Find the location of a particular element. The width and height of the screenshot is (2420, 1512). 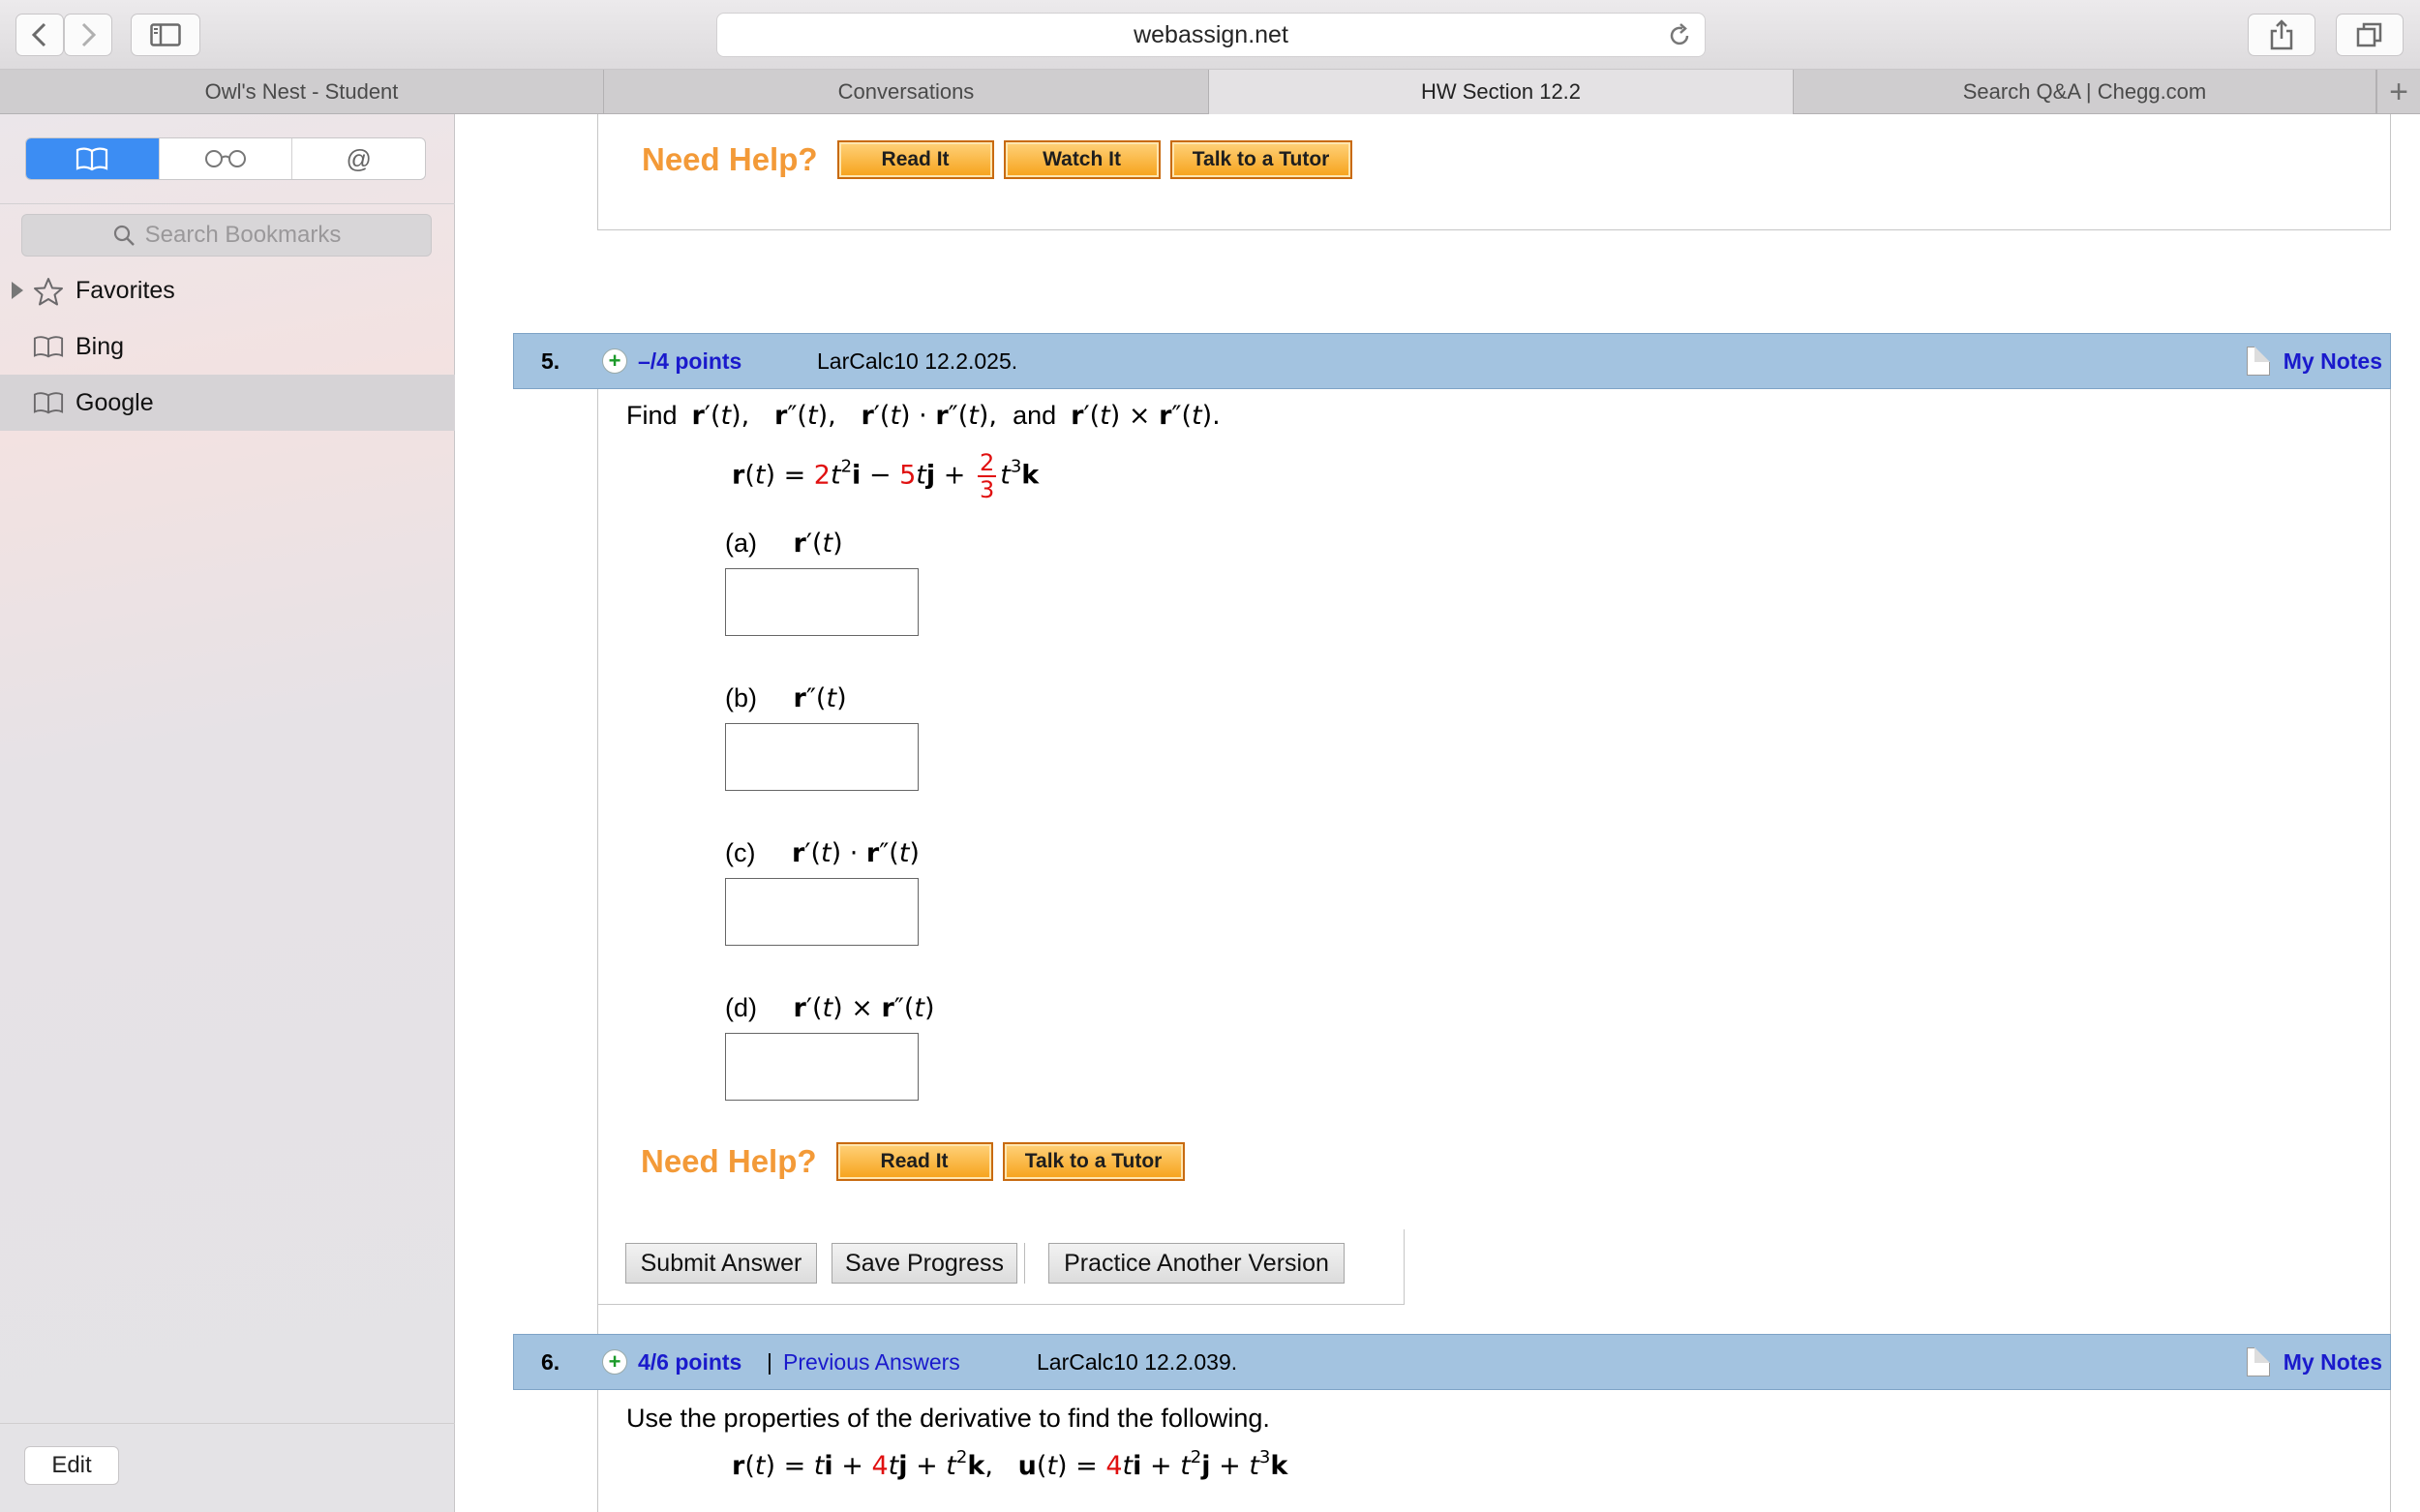

question-number: 6. is located at coordinates (550, 1361).